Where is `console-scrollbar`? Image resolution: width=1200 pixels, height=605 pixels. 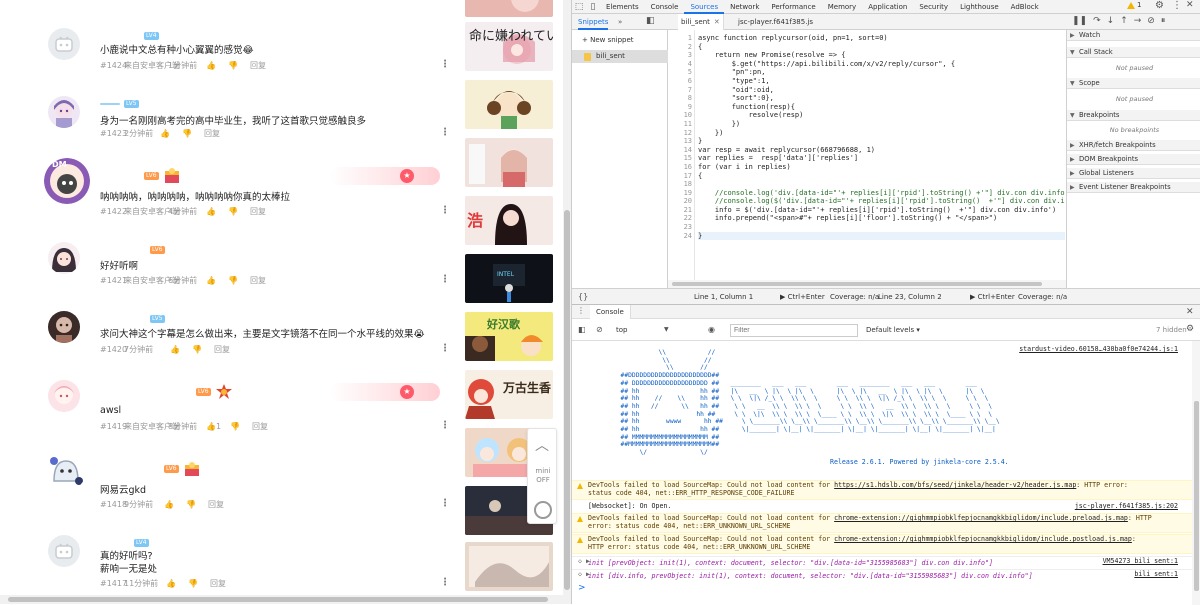 console-scrollbar is located at coordinates (1196, 473).